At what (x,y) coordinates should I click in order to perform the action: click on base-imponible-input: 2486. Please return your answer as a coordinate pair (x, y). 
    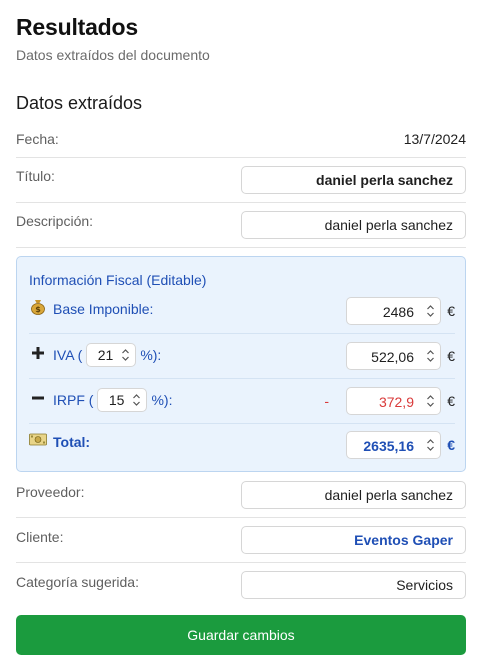
    Looking at the image, I should click on (393, 311).